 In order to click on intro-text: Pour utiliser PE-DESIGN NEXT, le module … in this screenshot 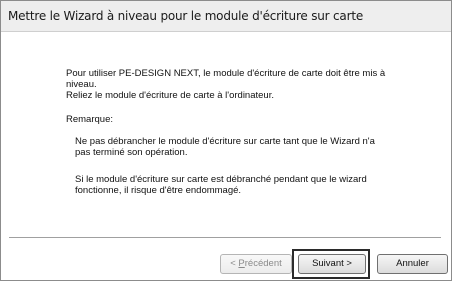, I will do `click(251, 84)`.